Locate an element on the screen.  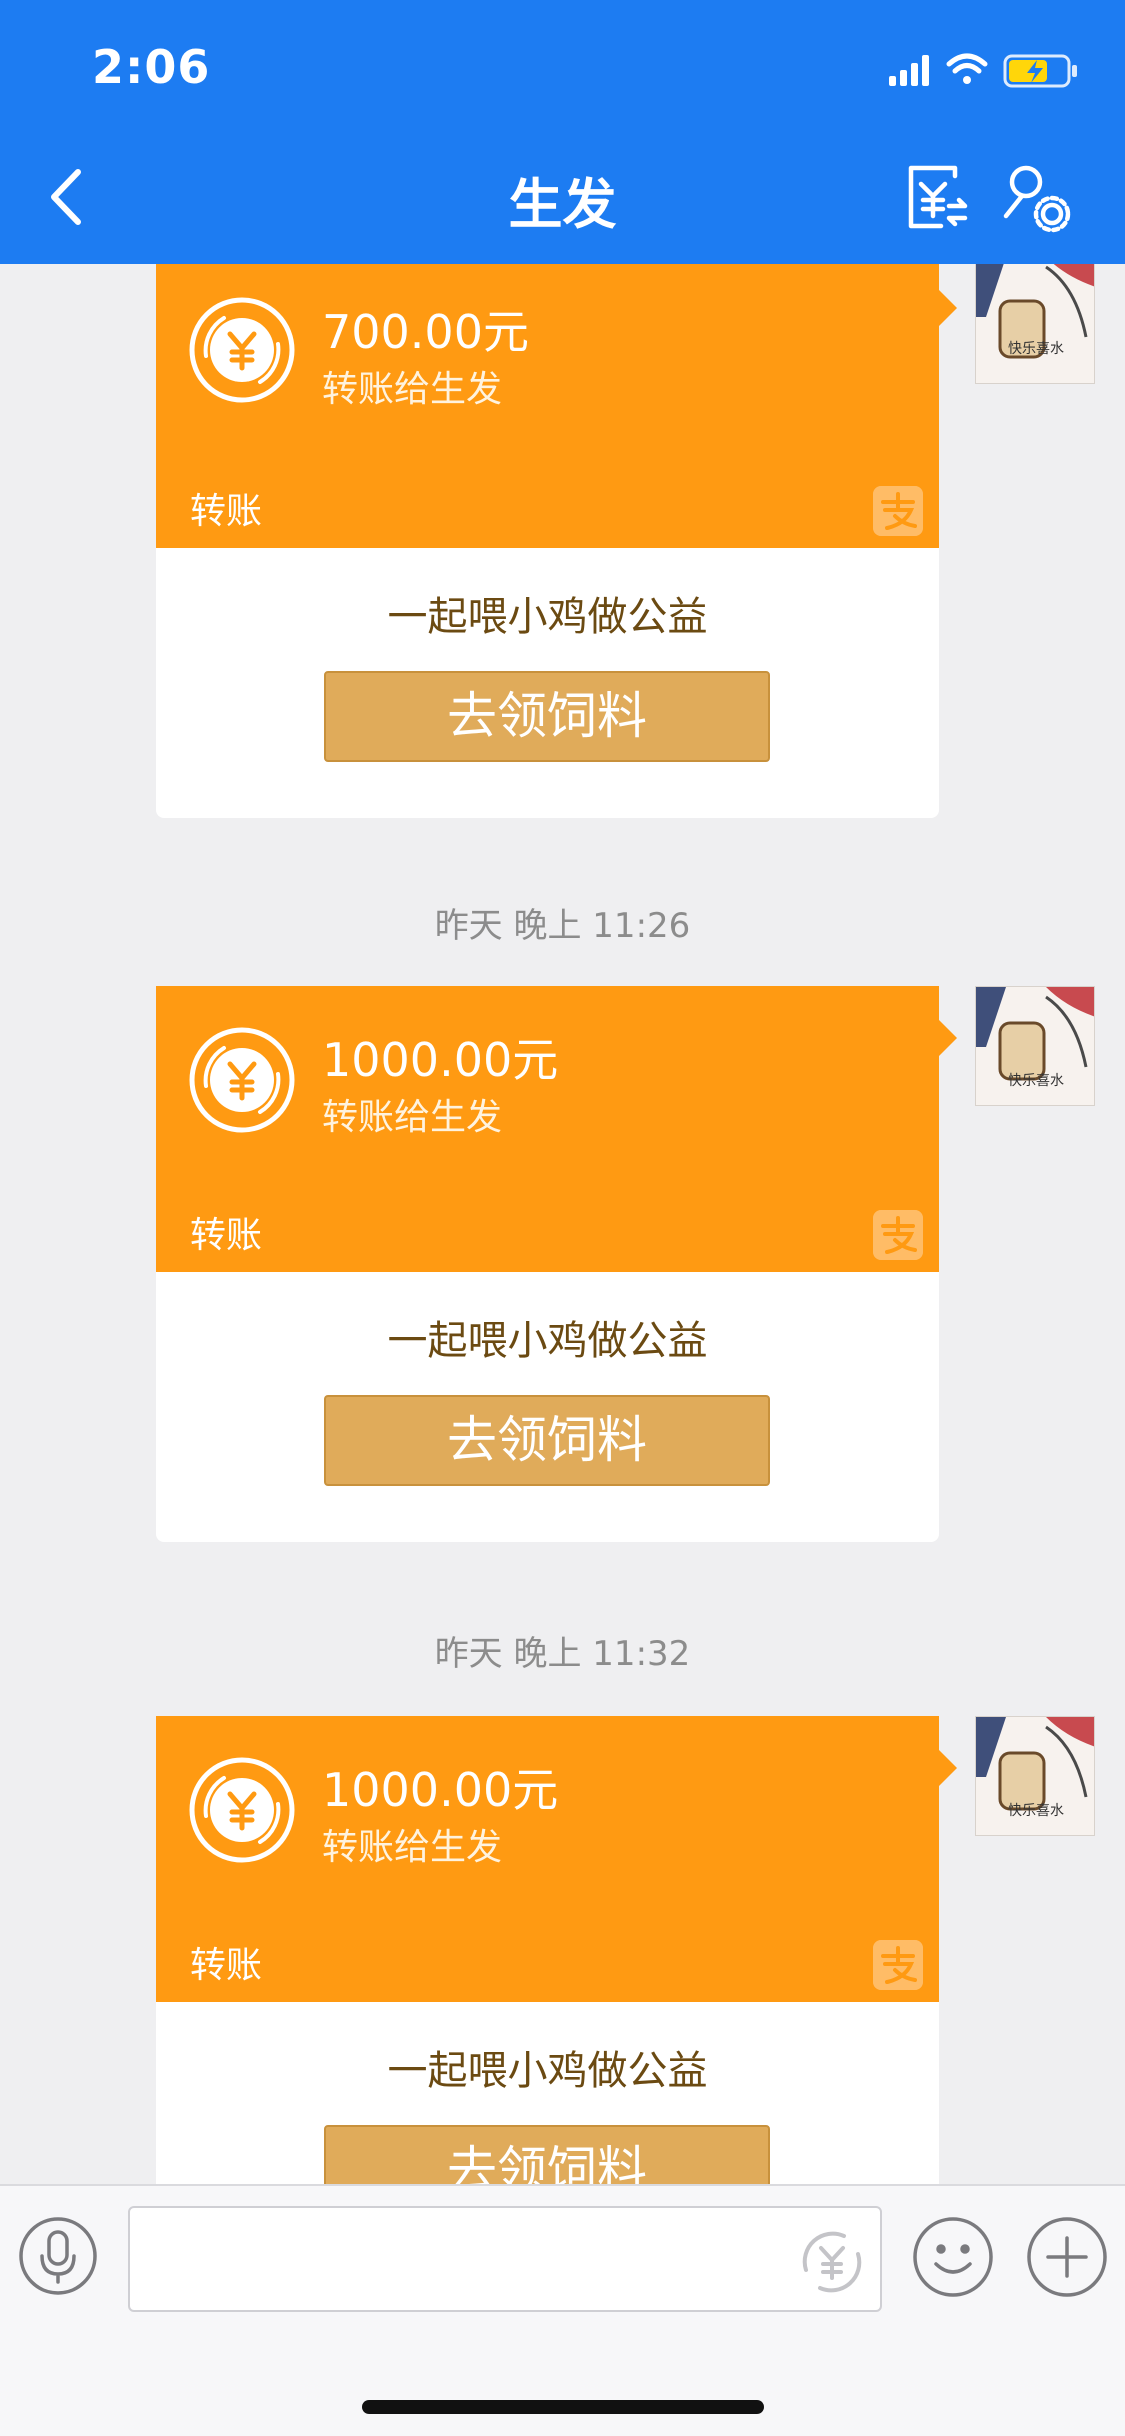
wifi-icon is located at coordinates (967, 68).